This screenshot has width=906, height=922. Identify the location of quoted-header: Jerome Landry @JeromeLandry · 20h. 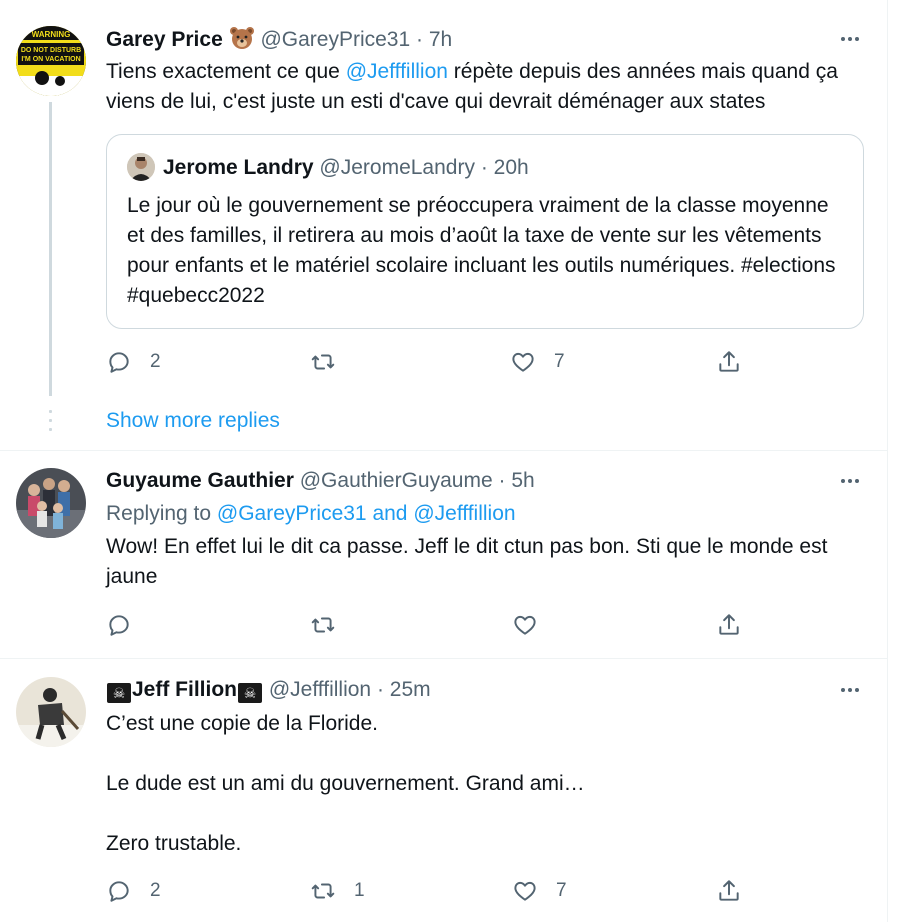
(346, 168).